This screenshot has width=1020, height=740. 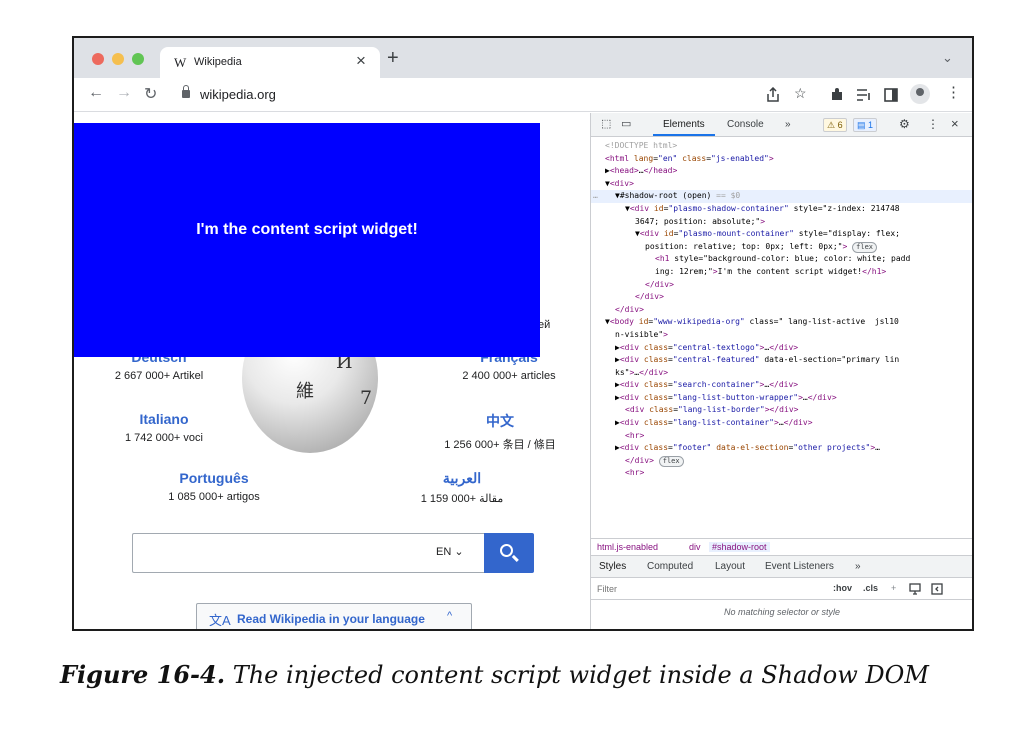 What do you see at coordinates (612, 566) in the screenshot?
I see `tab-styles: Styles` at bounding box center [612, 566].